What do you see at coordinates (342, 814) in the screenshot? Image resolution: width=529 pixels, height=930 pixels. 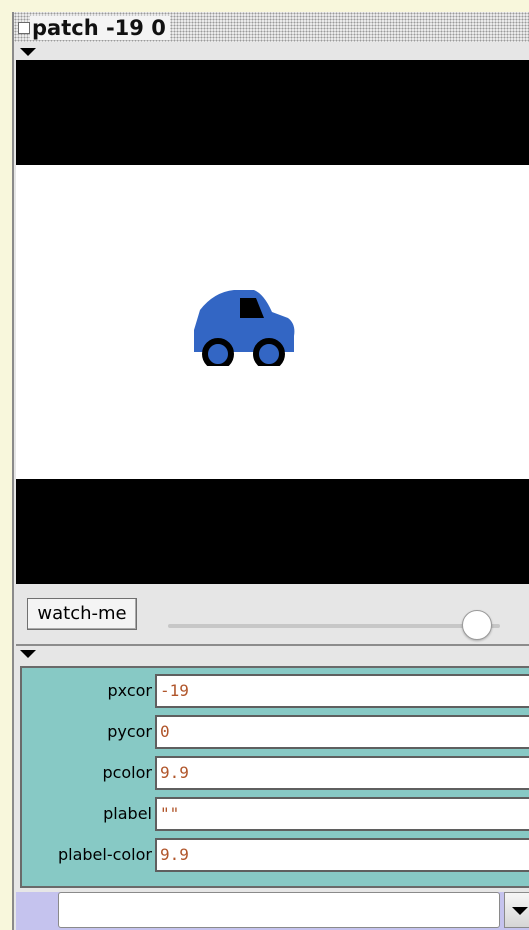 I see `property-field-plabel: ""` at bounding box center [342, 814].